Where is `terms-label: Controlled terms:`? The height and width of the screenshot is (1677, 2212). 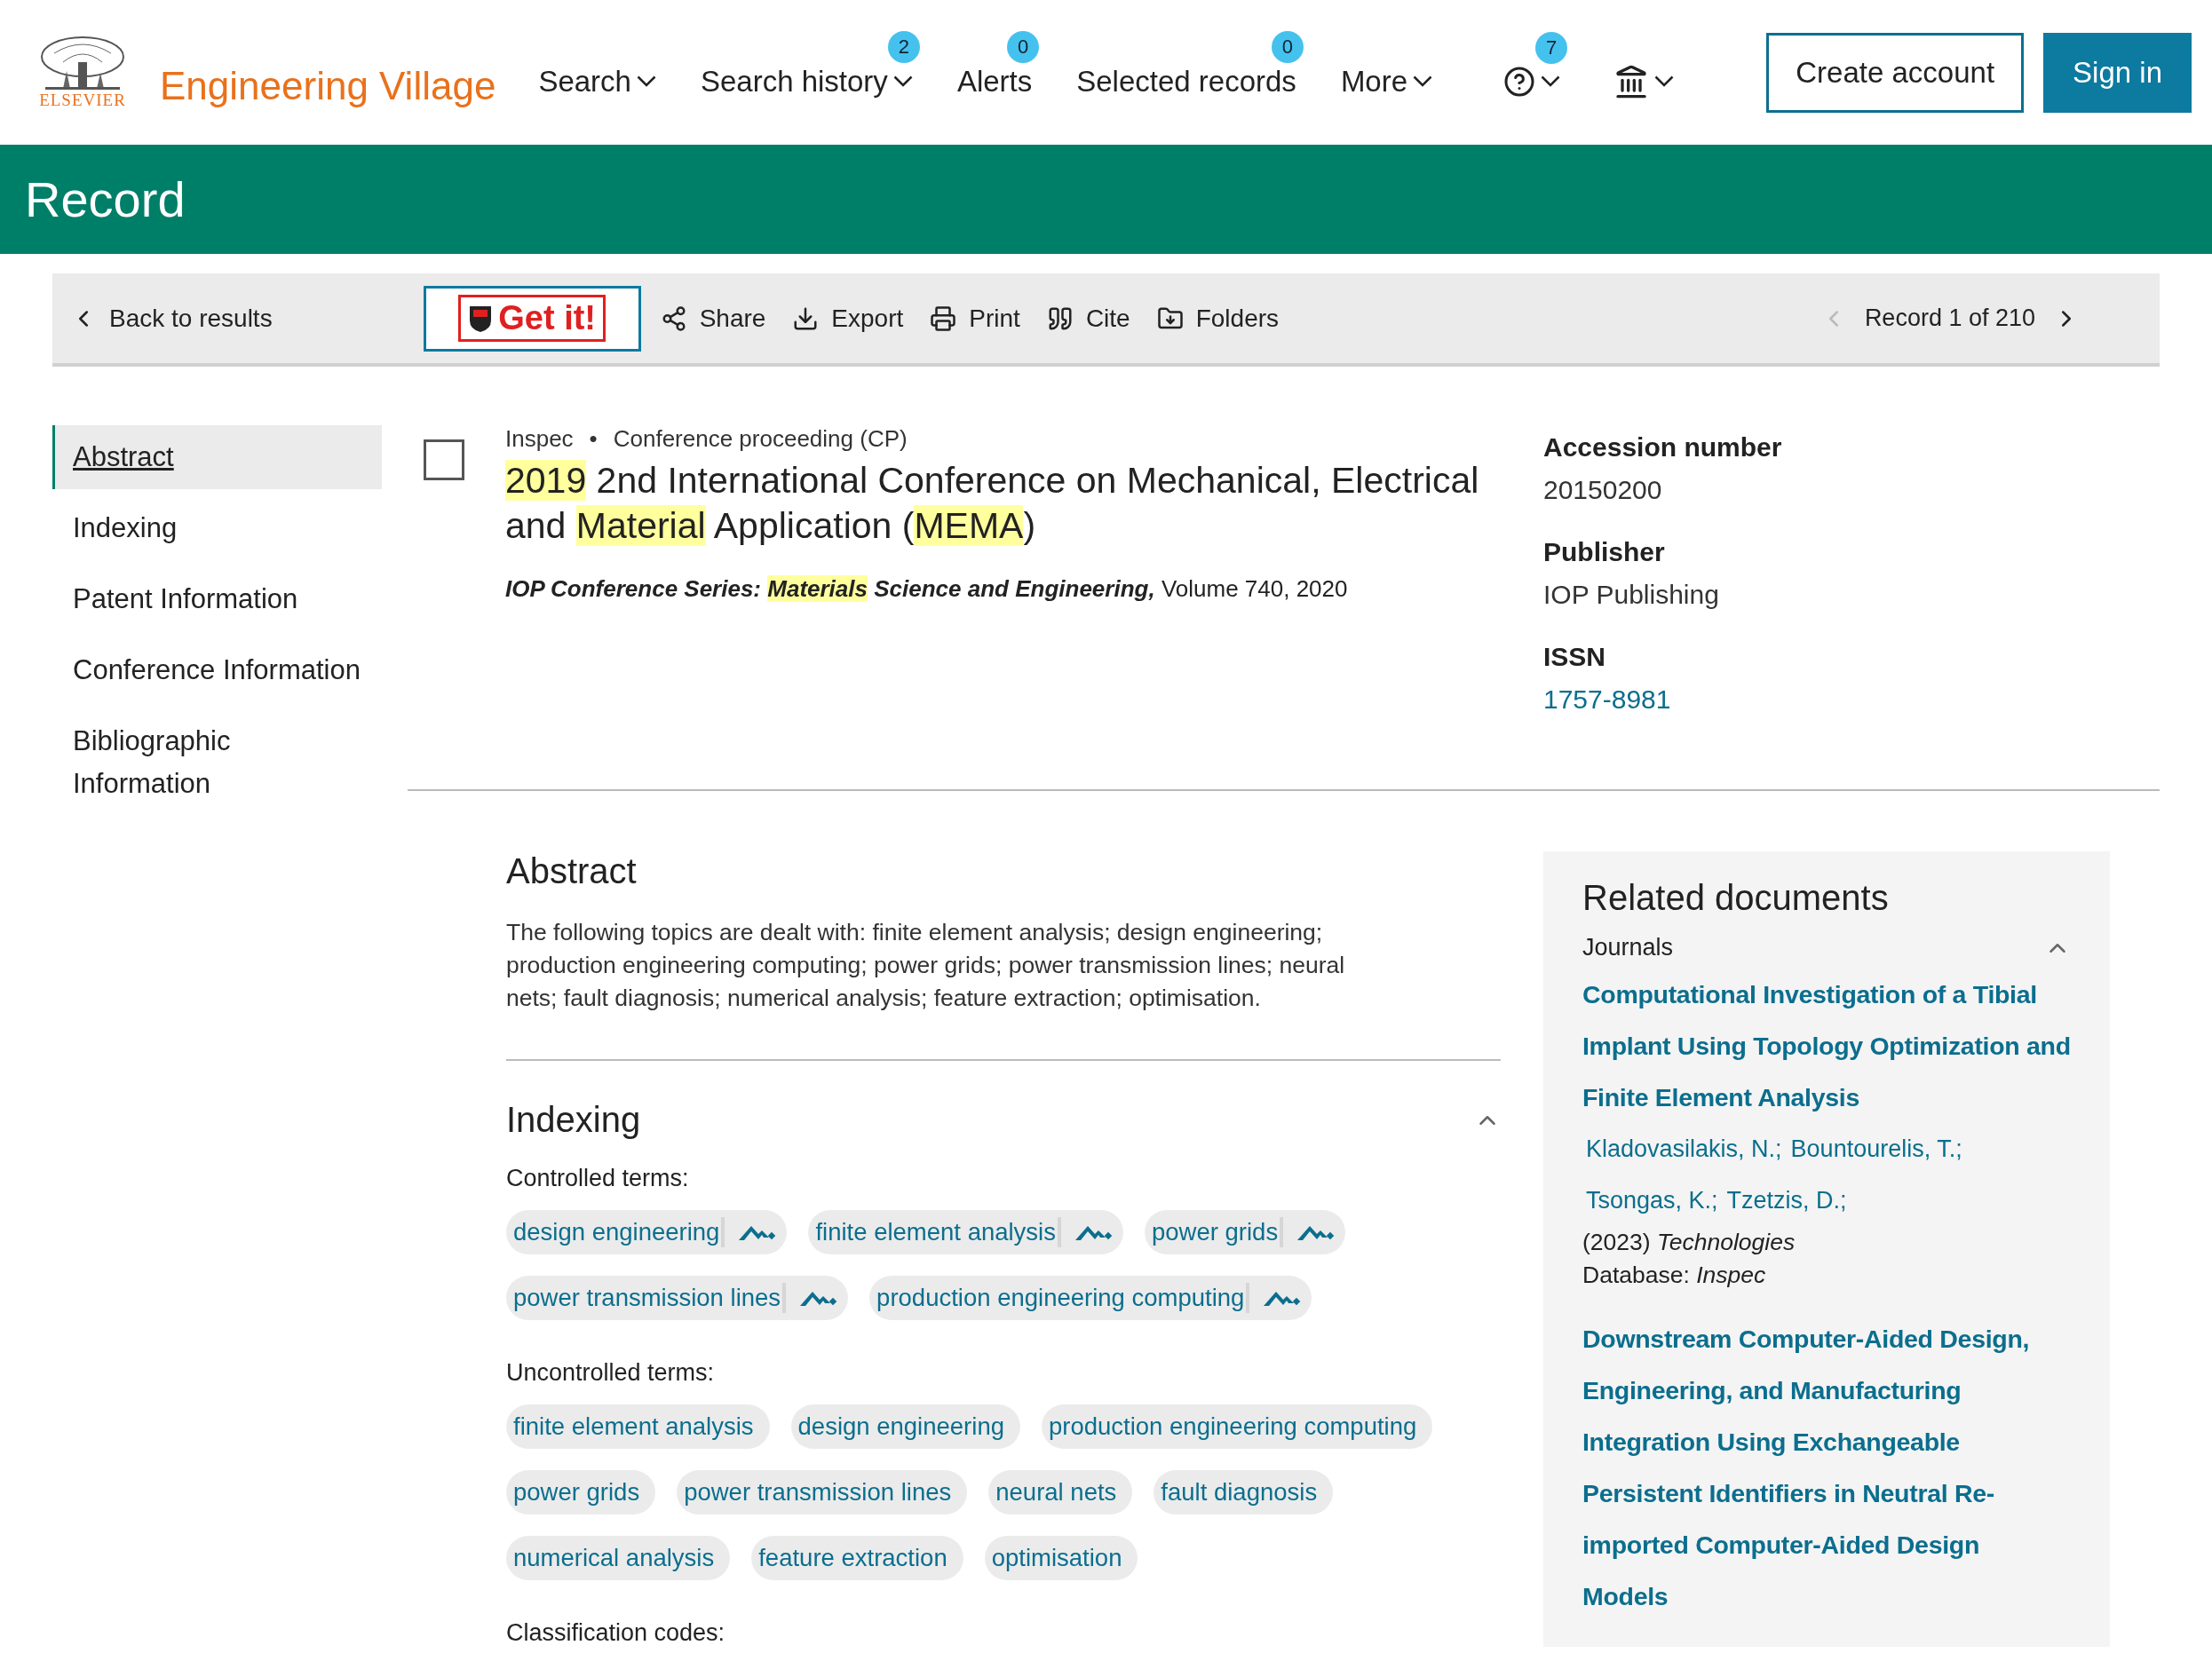
terms-label: Controlled terms: is located at coordinates (598, 1178).